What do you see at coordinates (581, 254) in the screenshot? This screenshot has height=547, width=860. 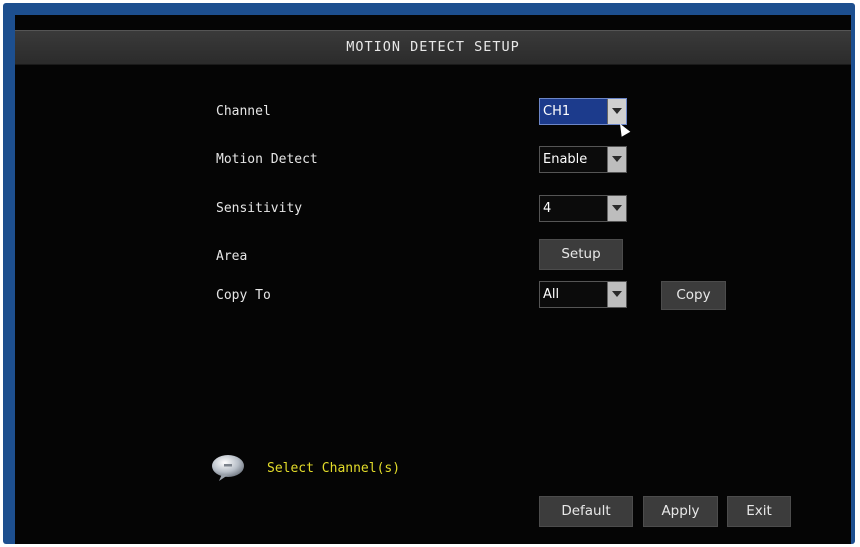 I see `area-setup-button: Setup` at bounding box center [581, 254].